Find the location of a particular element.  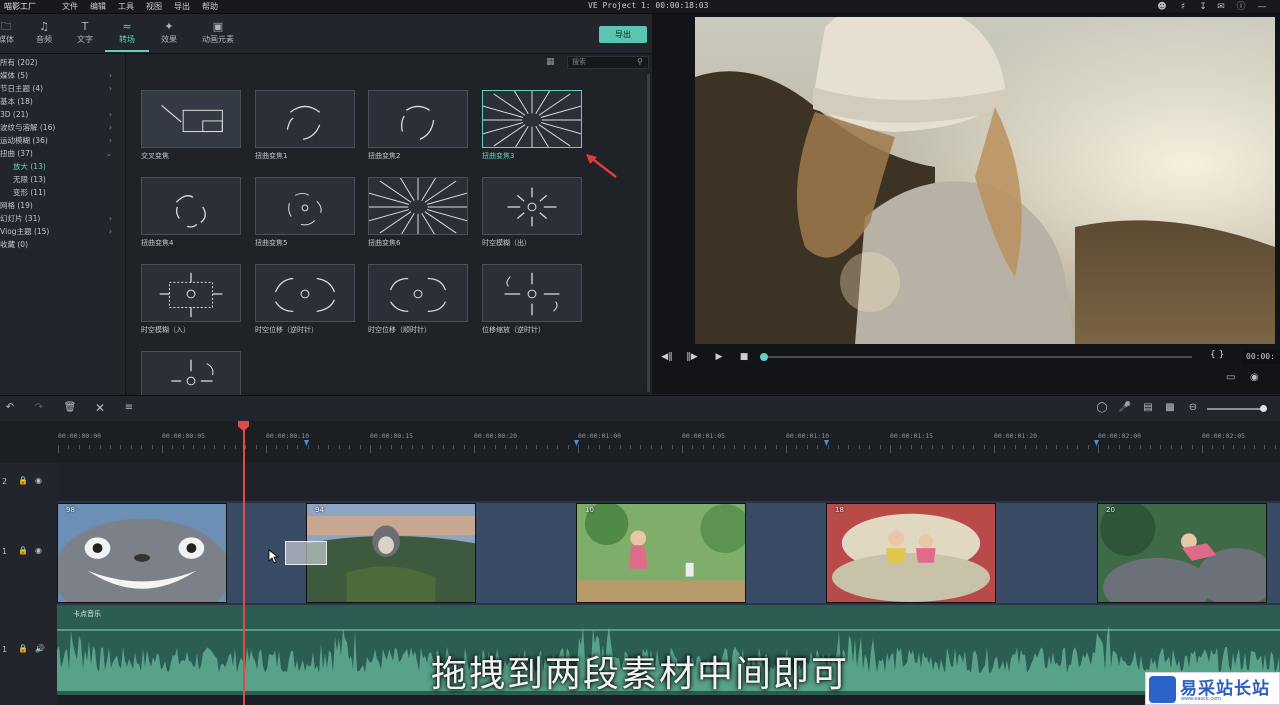

video-clip: 20 is located at coordinates (1182, 553).